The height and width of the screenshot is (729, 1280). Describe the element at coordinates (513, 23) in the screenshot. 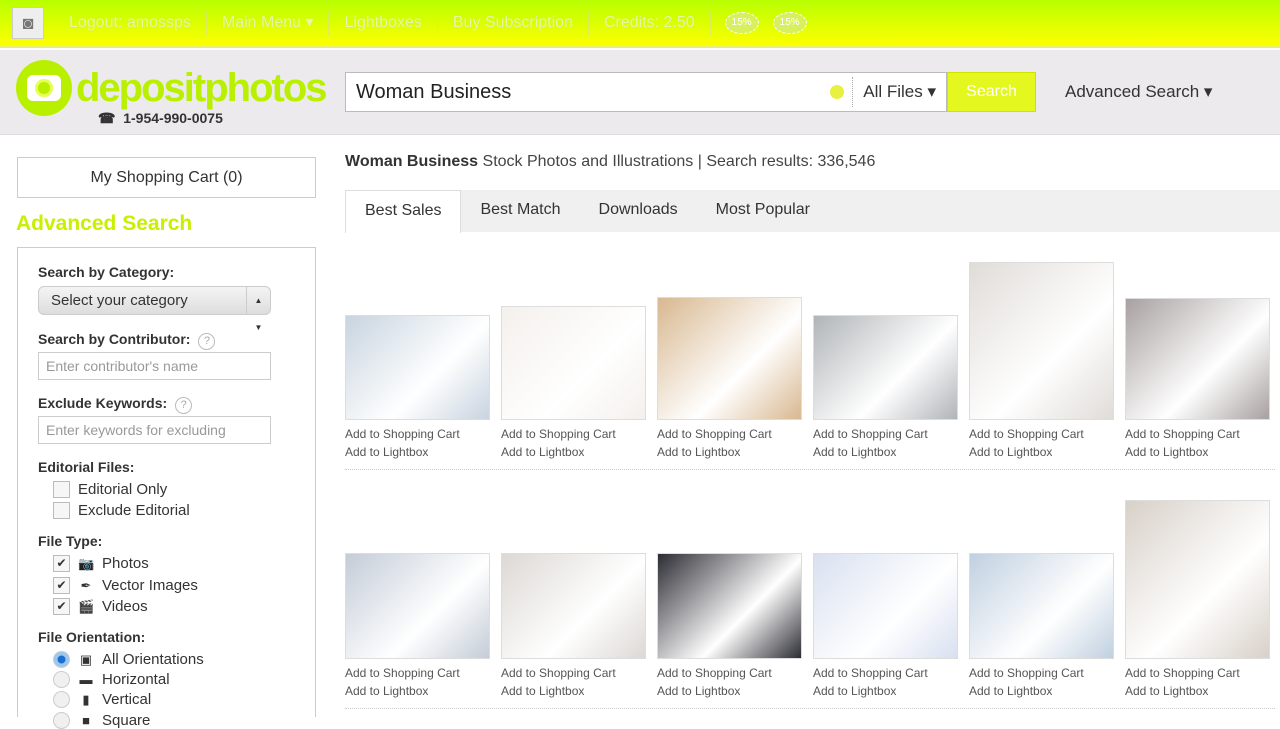

I see `buy-subscription-link: Buy Subscription` at that location.